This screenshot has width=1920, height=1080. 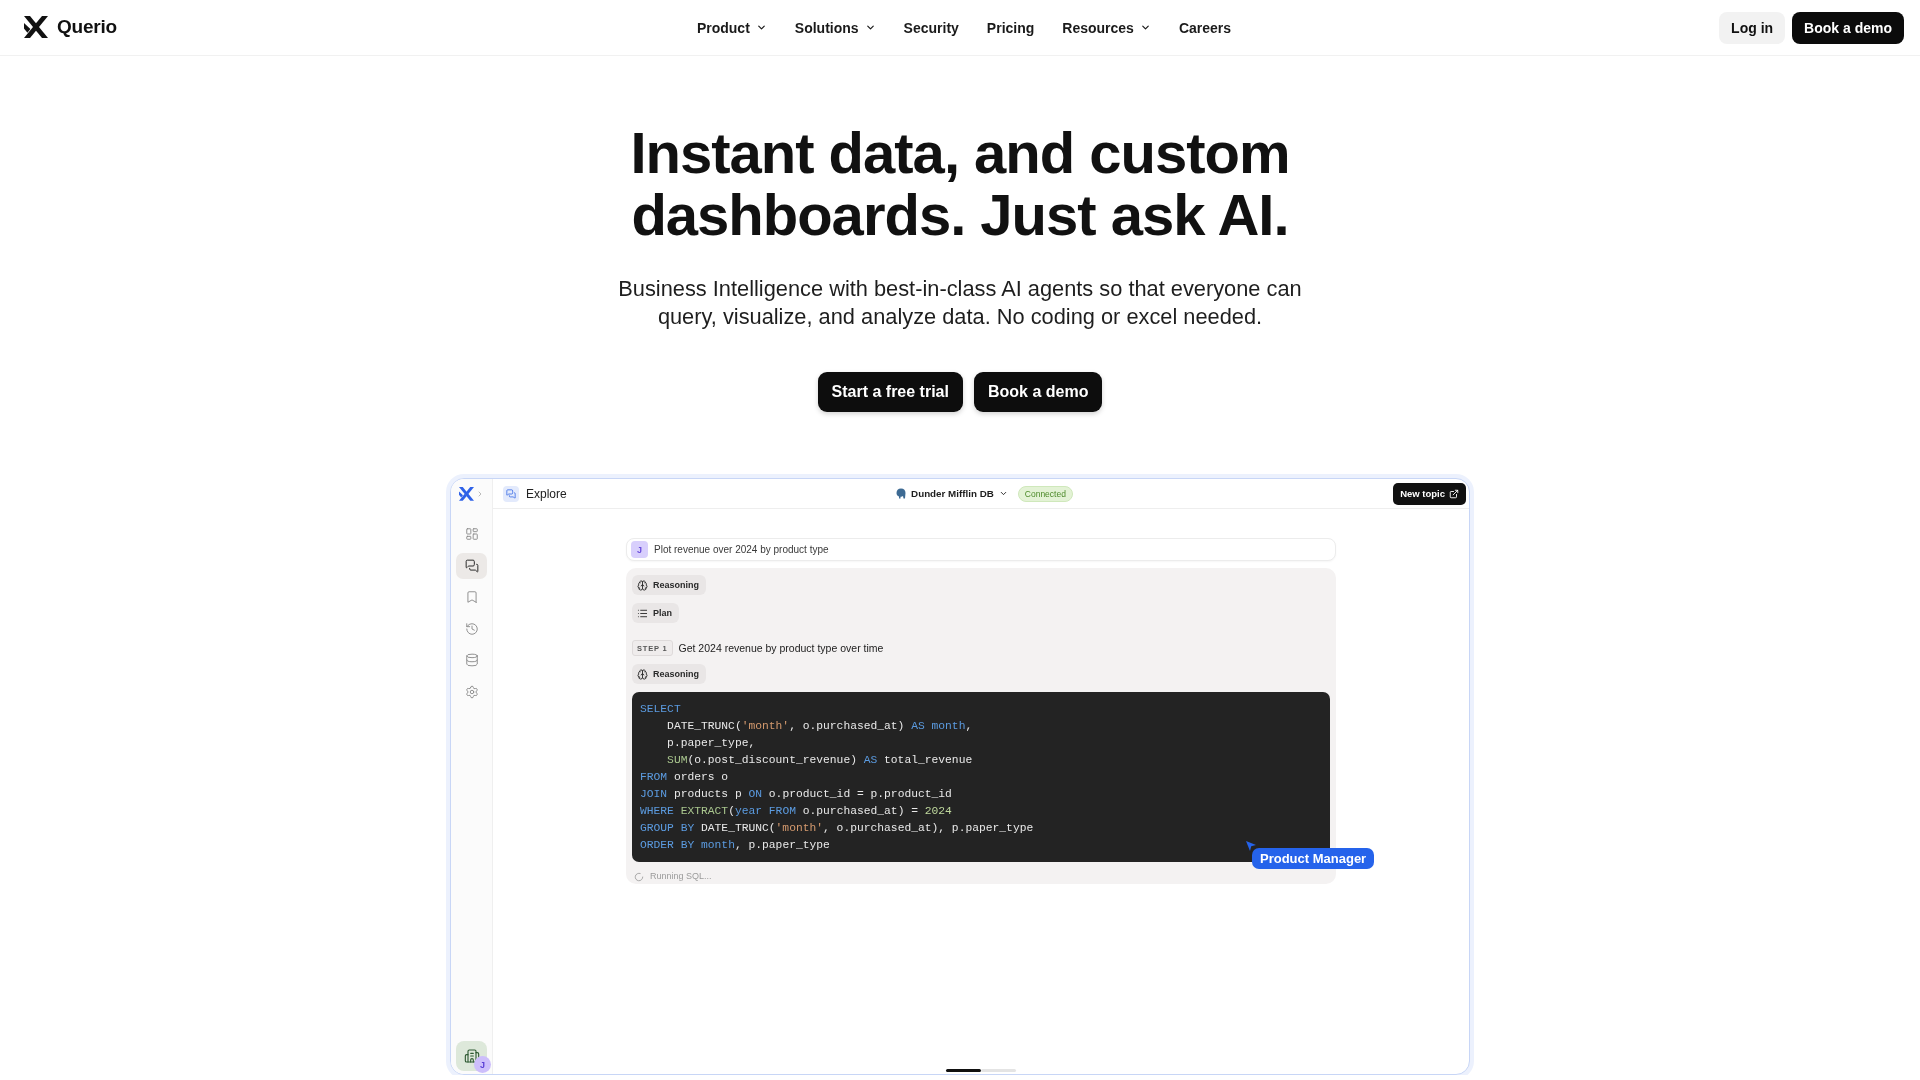 I want to click on chevron-down-icon, so click(x=1003, y=493).